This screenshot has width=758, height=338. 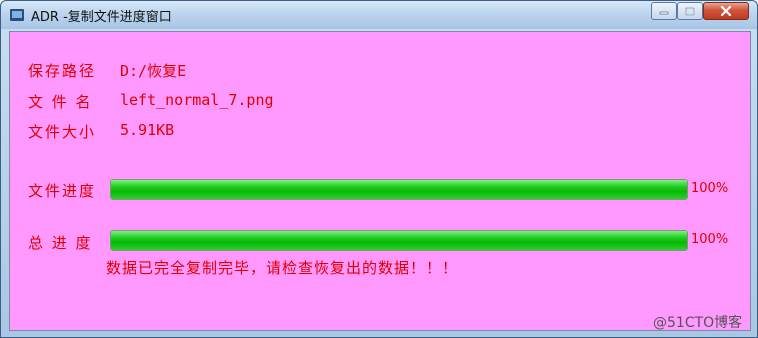 I want to click on minimize-icon, so click(x=664, y=13).